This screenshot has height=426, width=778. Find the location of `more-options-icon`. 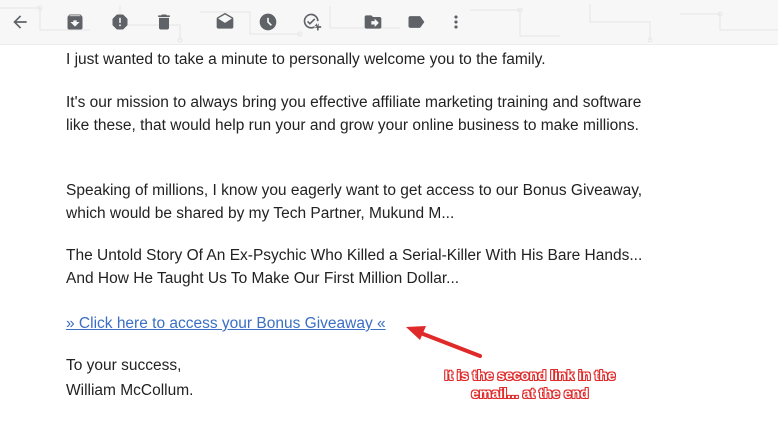

more-options-icon is located at coordinates (456, 22).